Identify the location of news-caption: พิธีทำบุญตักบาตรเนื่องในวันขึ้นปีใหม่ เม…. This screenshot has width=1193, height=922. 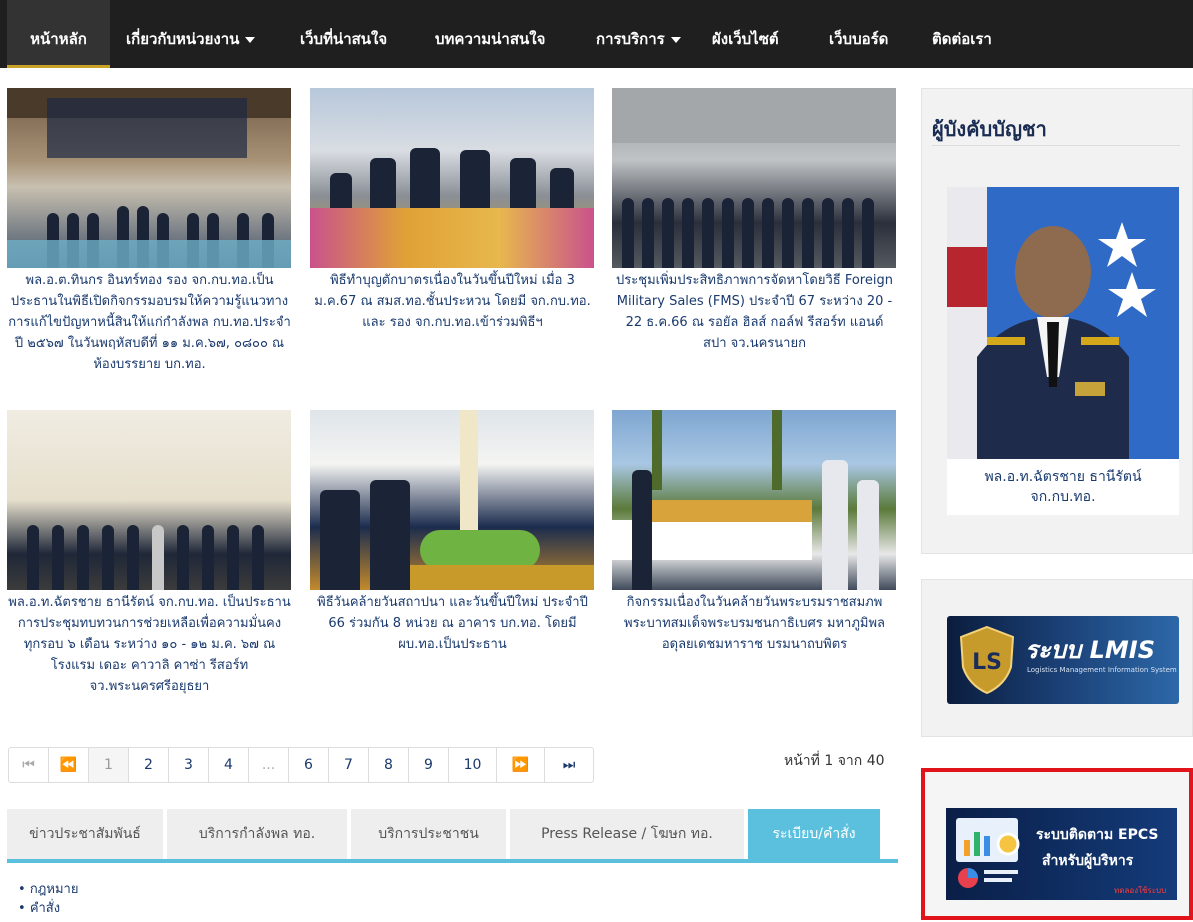
(452, 301).